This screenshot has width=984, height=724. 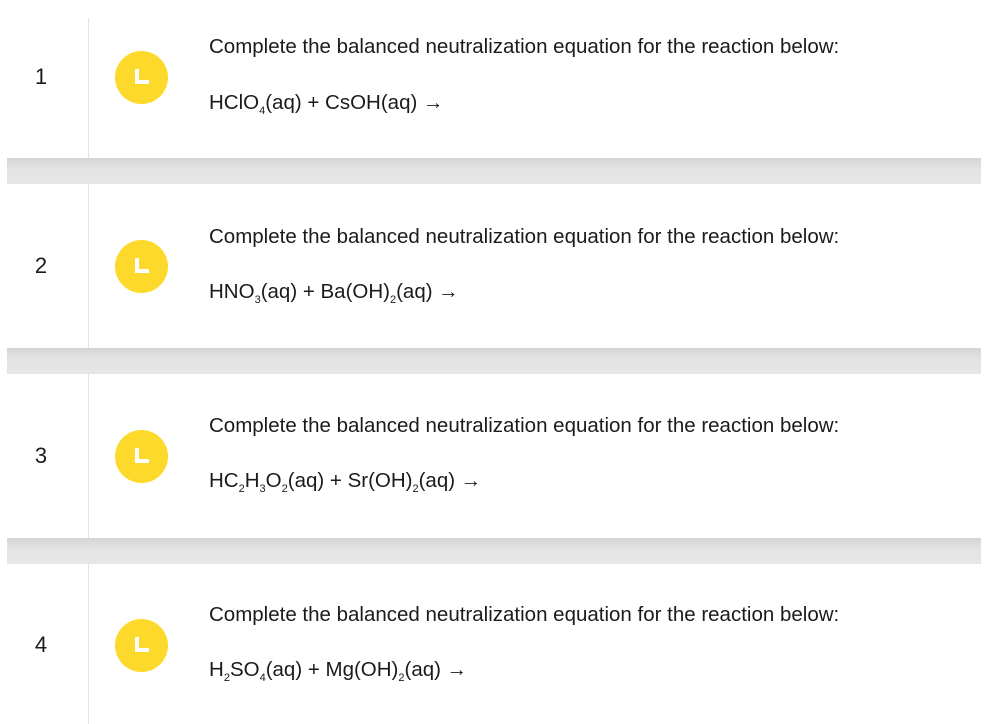 I want to click on equation-text: HClO, so click(x=234, y=102).